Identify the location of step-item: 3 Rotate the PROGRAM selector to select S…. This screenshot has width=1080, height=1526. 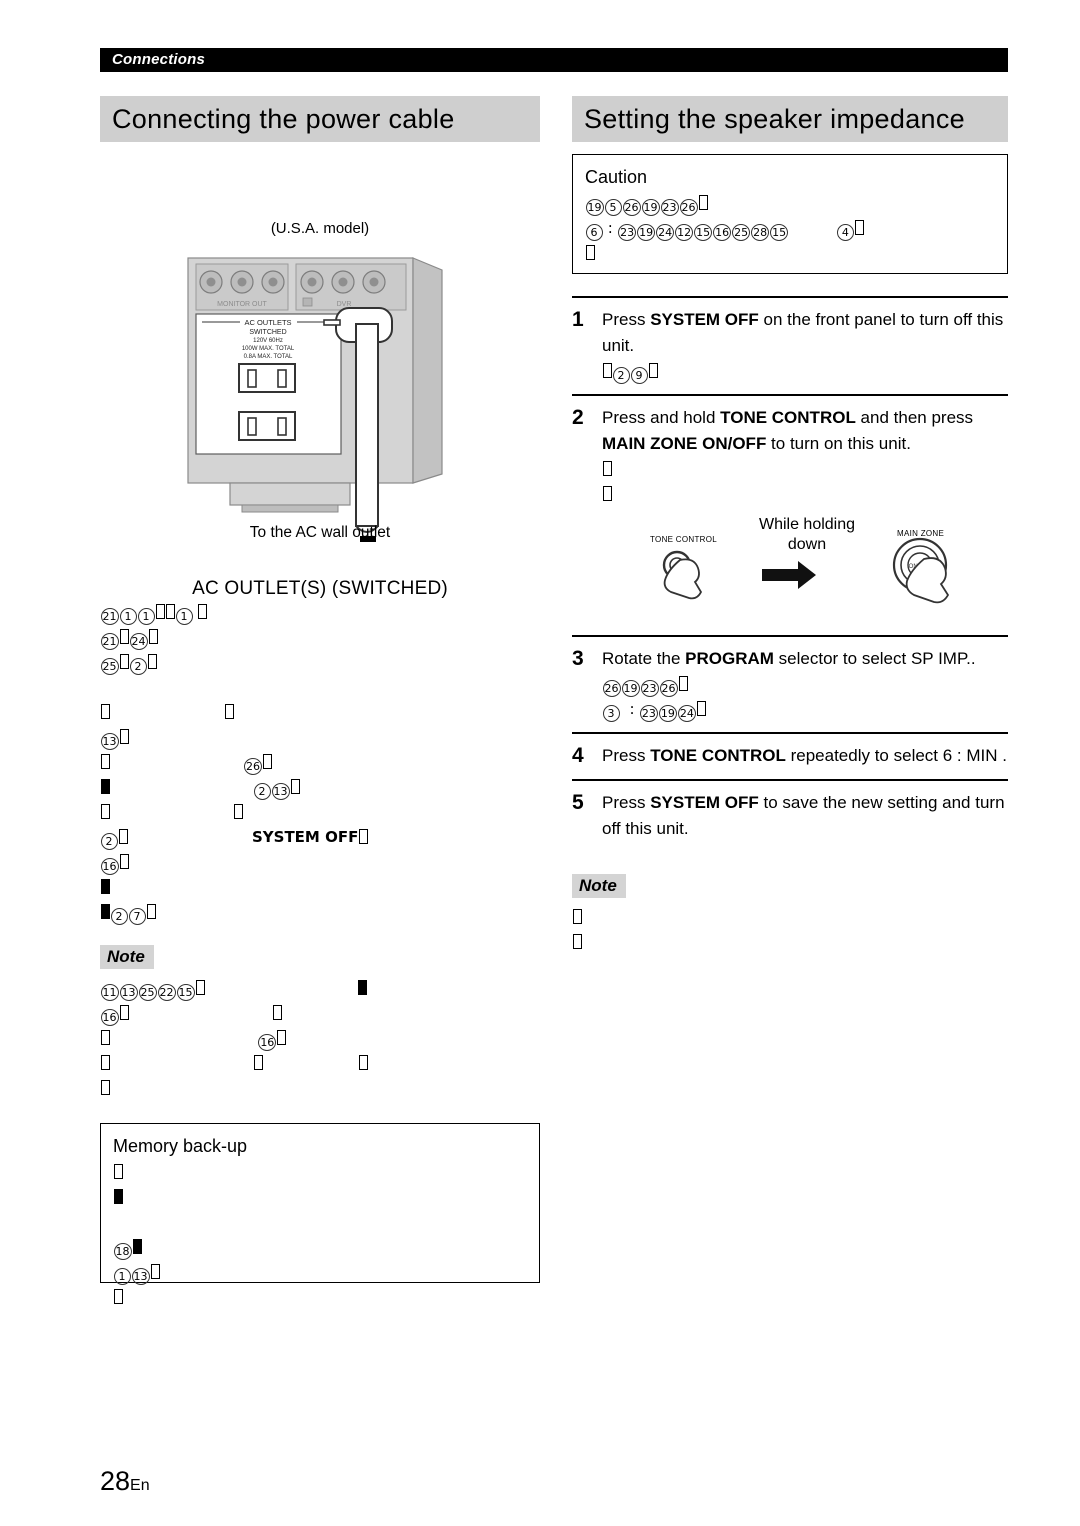
(790, 683).